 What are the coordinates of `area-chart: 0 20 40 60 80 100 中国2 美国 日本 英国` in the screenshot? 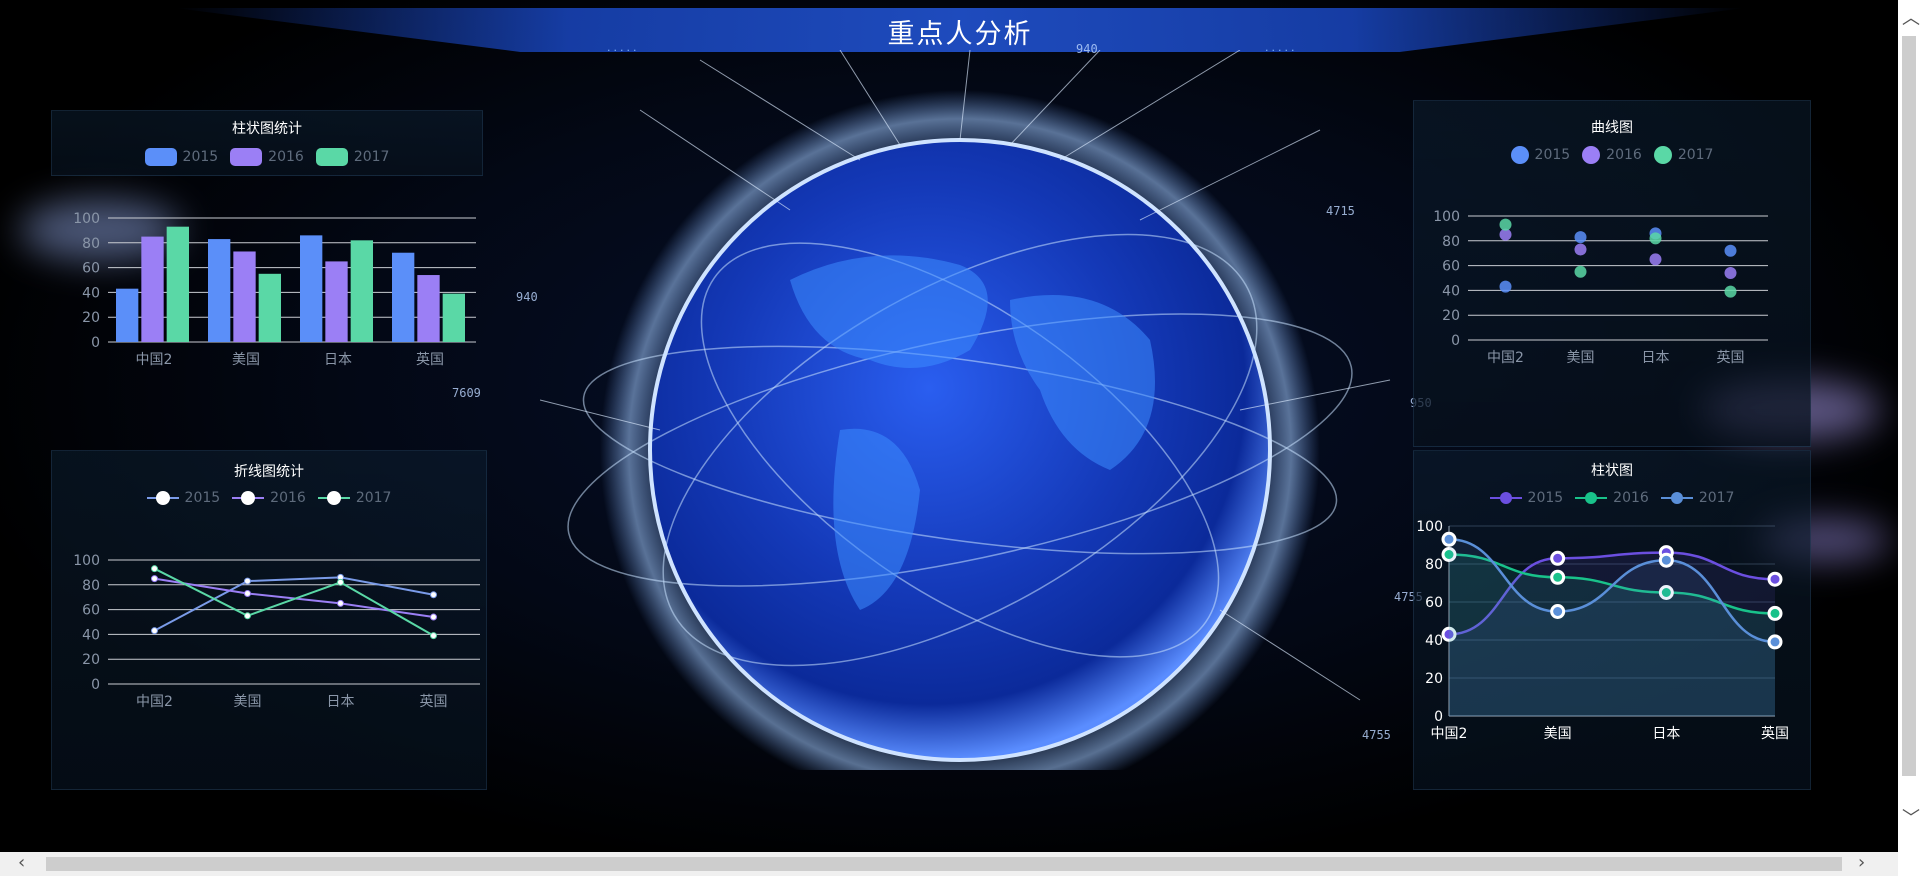 It's located at (1602, 630).